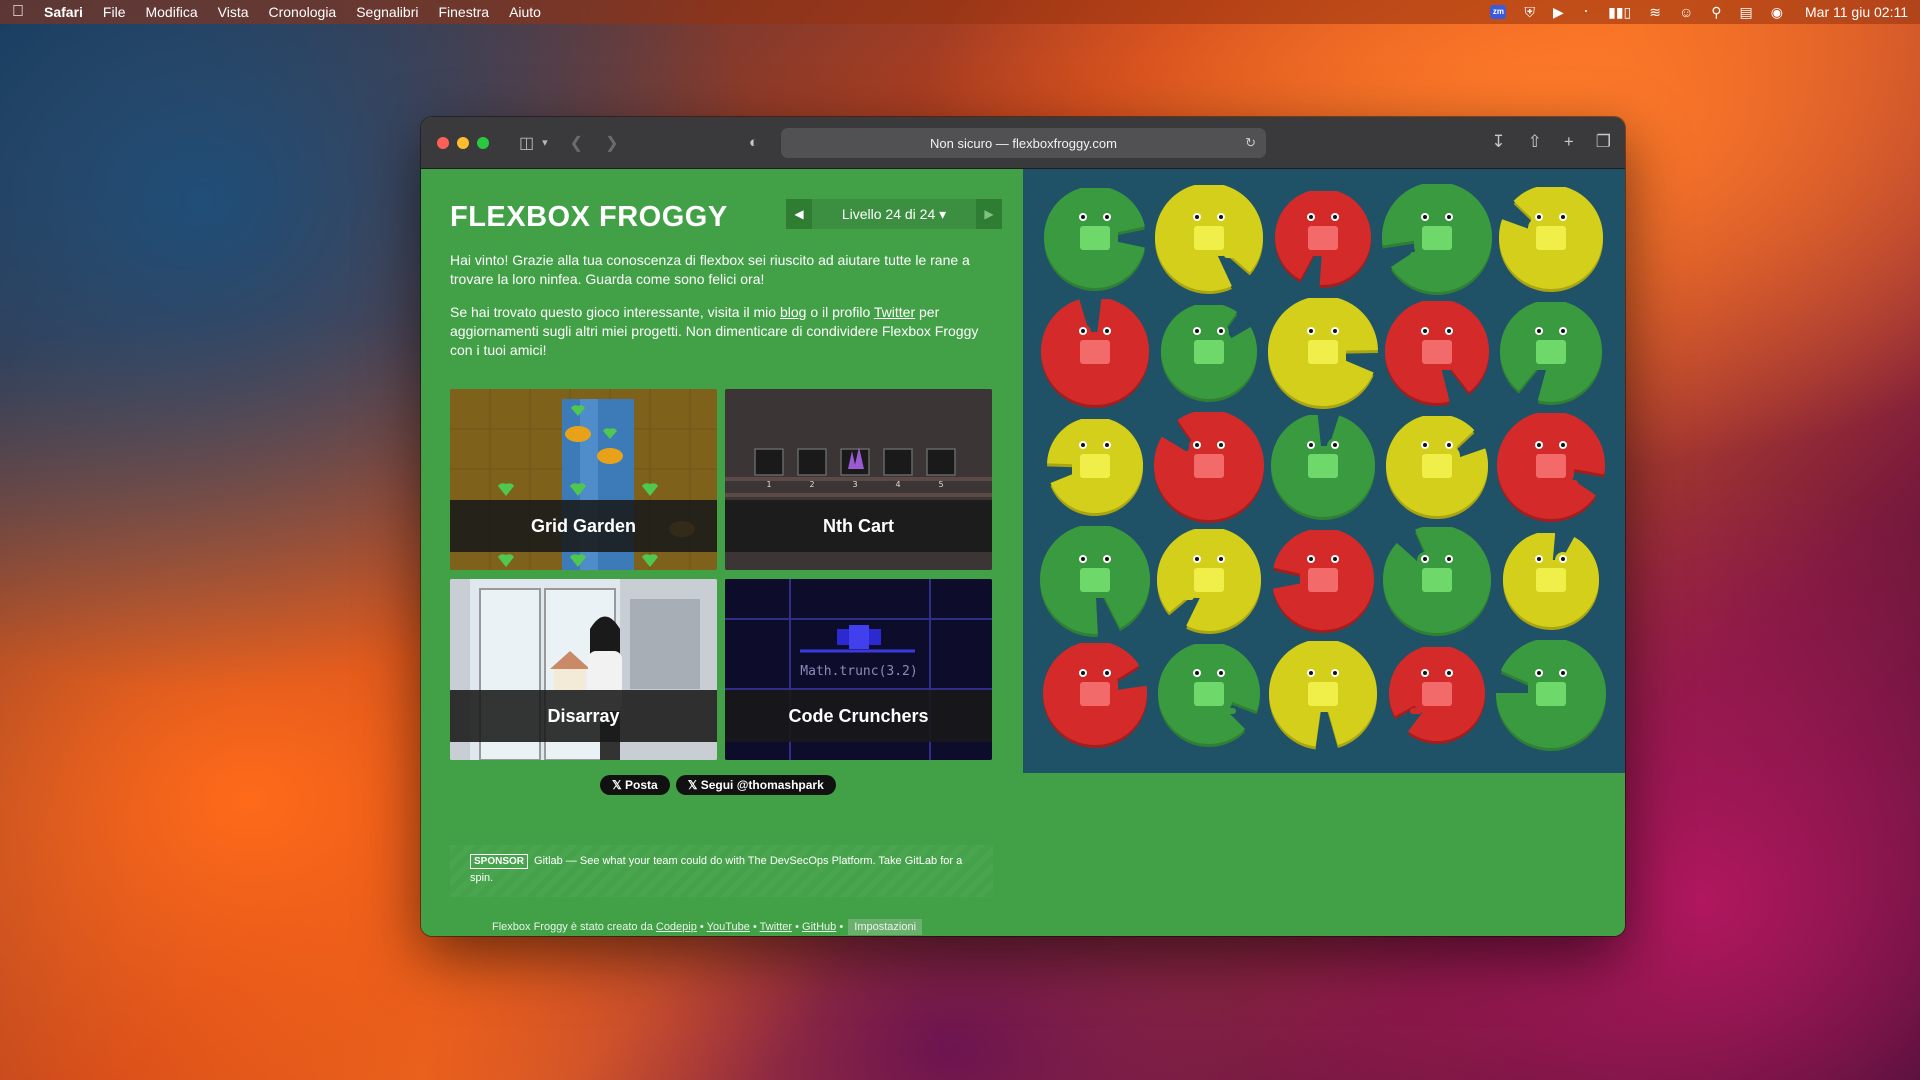 The image size is (1920, 1080). What do you see at coordinates (1619, 12) in the screenshot?
I see `battery-icon: ▮▮▯` at bounding box center [1619, 12].